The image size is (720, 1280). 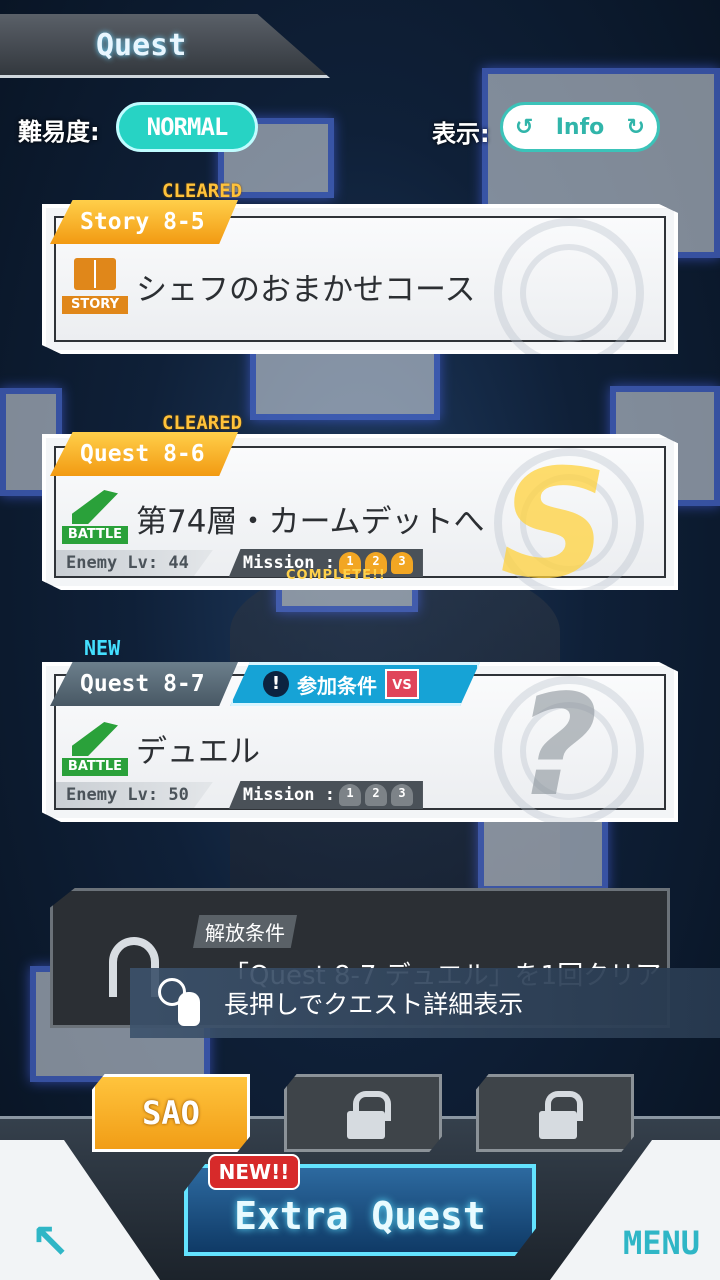 What do you see at coordinates (557, 746) in the screenshot?
I see `rank-unknown-emblem: ?` at bounding box center [557, 746].